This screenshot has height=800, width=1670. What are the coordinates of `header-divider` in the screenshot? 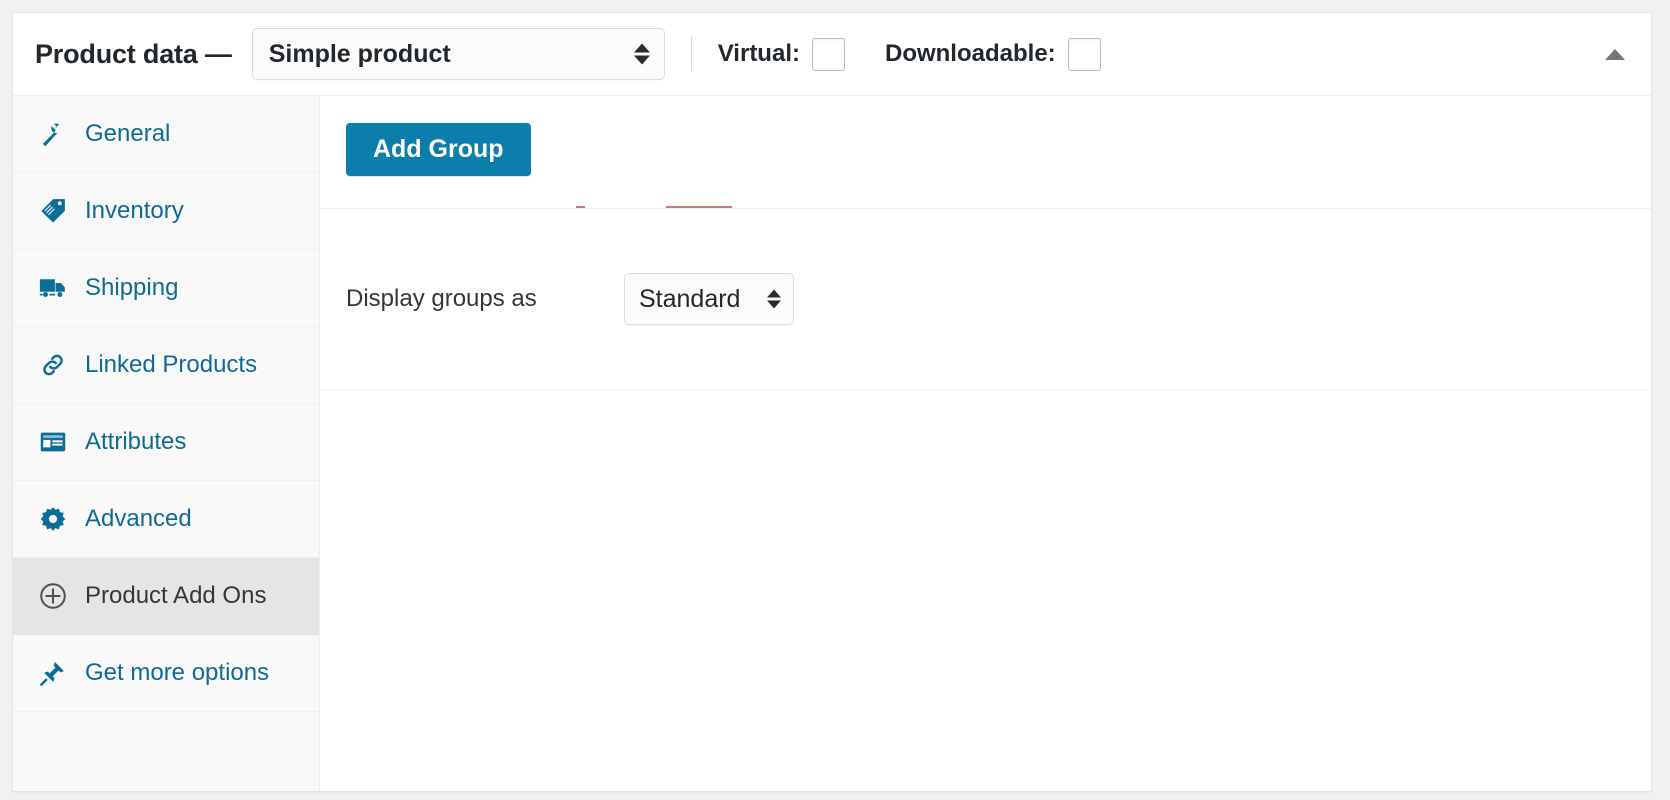 It's located at (691, 54).